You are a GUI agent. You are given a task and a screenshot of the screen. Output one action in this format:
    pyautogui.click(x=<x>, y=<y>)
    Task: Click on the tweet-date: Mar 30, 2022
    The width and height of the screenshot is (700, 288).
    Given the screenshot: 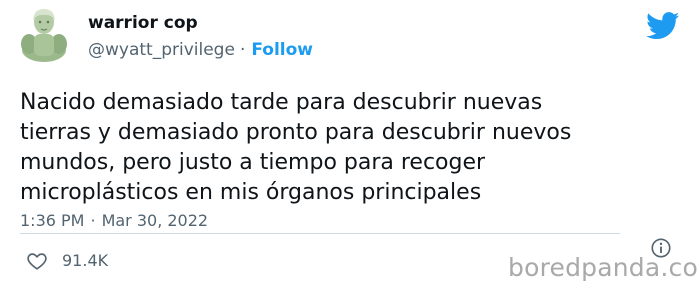 What is the action you would take?
    pyautogui.click(x=155, y=220)
    